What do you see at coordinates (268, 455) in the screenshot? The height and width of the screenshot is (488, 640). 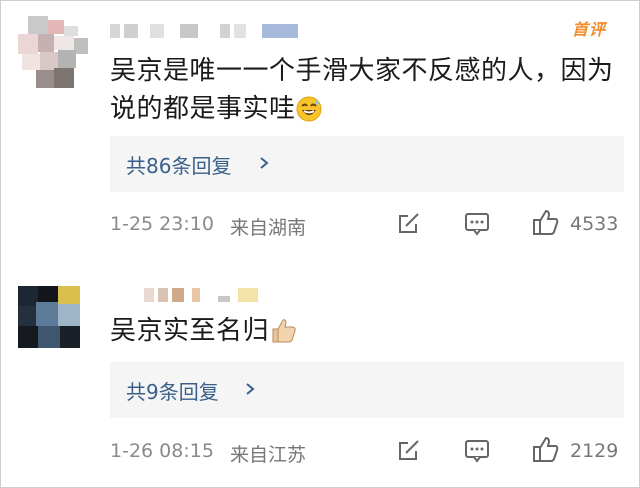 I see `location: 来自江苏` at bounding box center [268, 455].